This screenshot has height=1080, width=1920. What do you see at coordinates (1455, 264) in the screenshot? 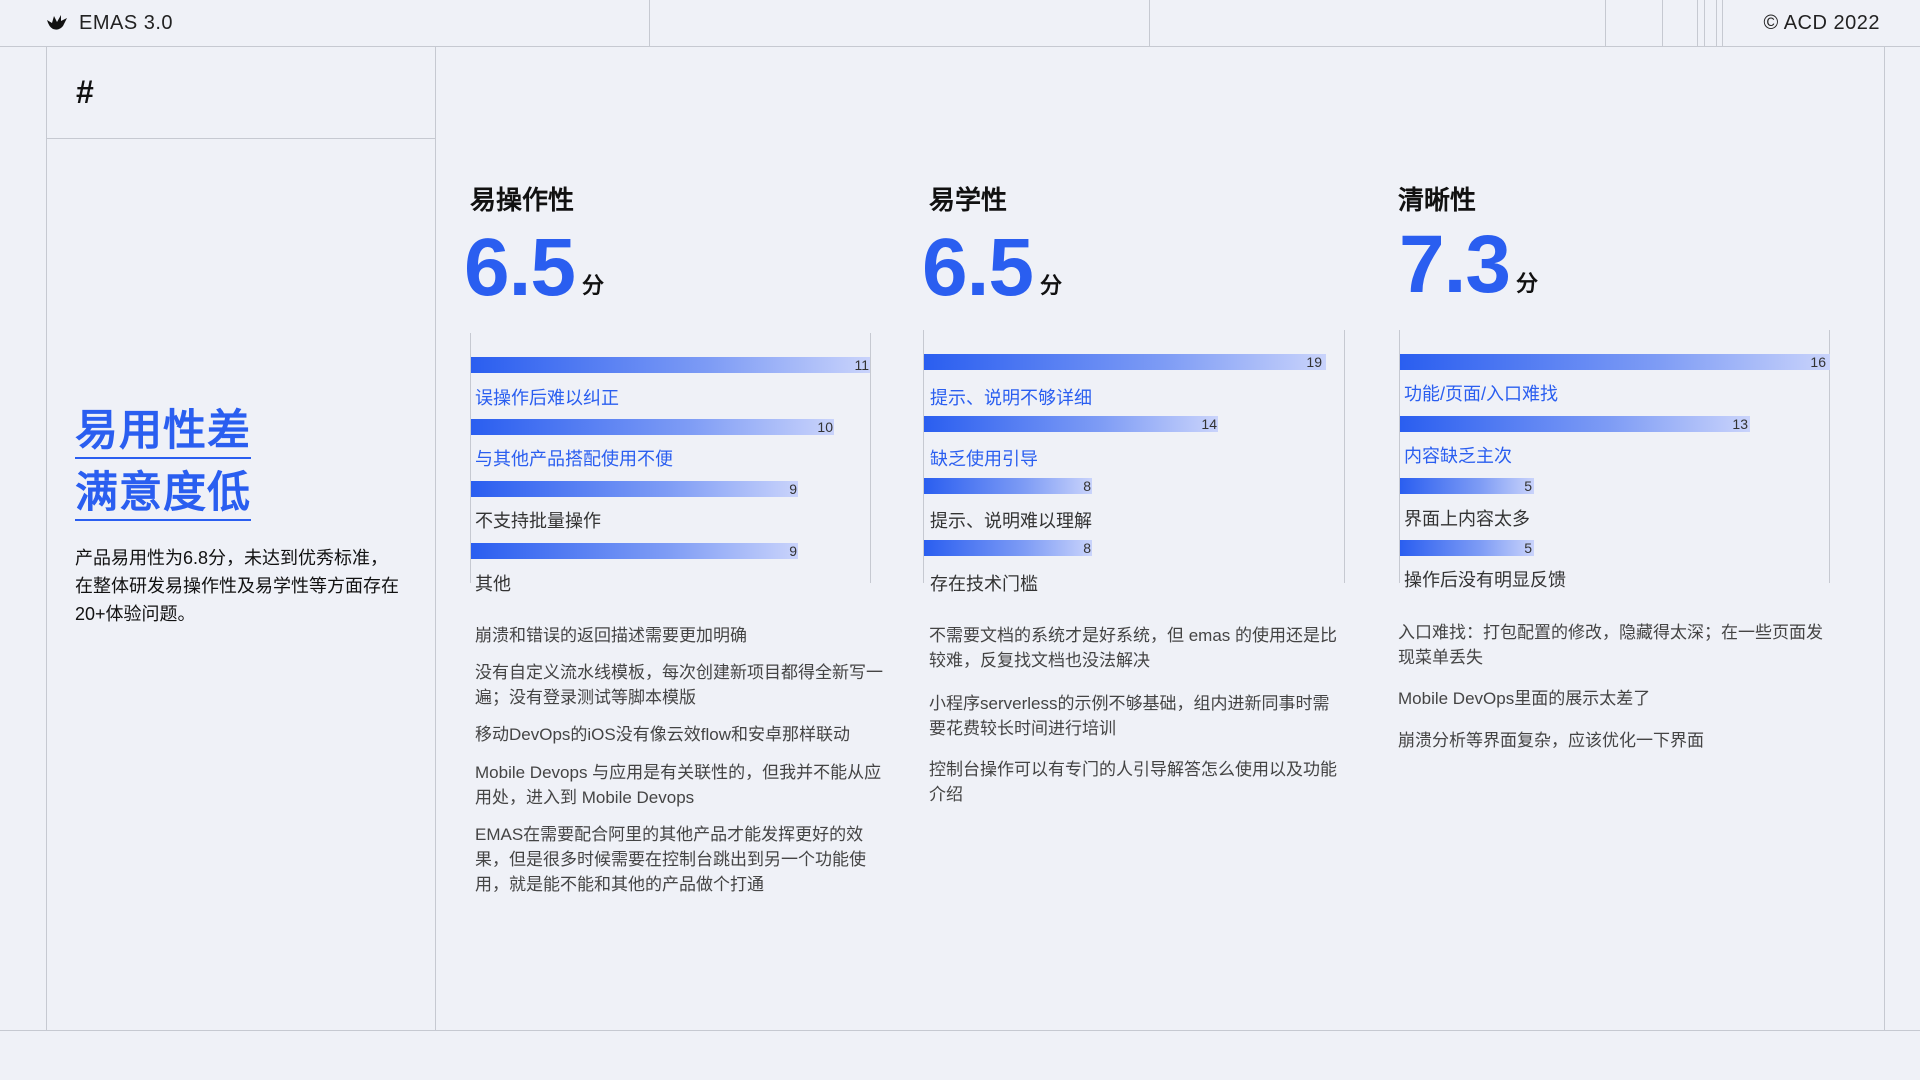
I see `metric-score: 7.3` at bounding box center [1455, 264].